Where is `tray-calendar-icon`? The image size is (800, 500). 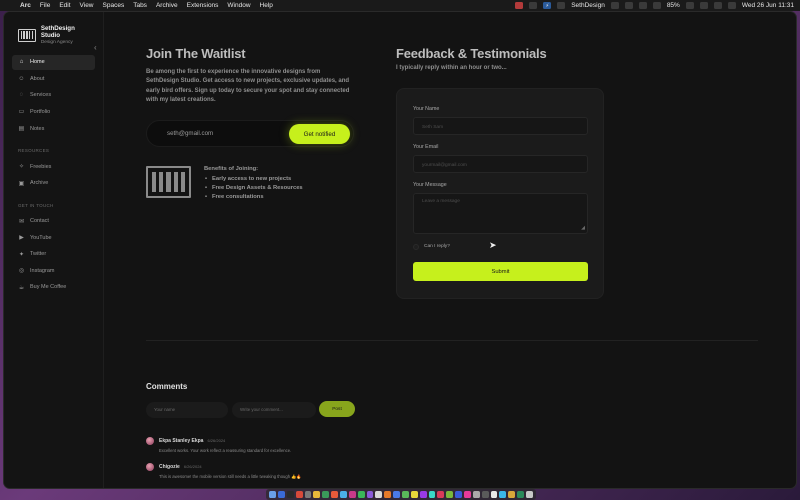
tray-calendar-icon is located at coordinates (614, 5).